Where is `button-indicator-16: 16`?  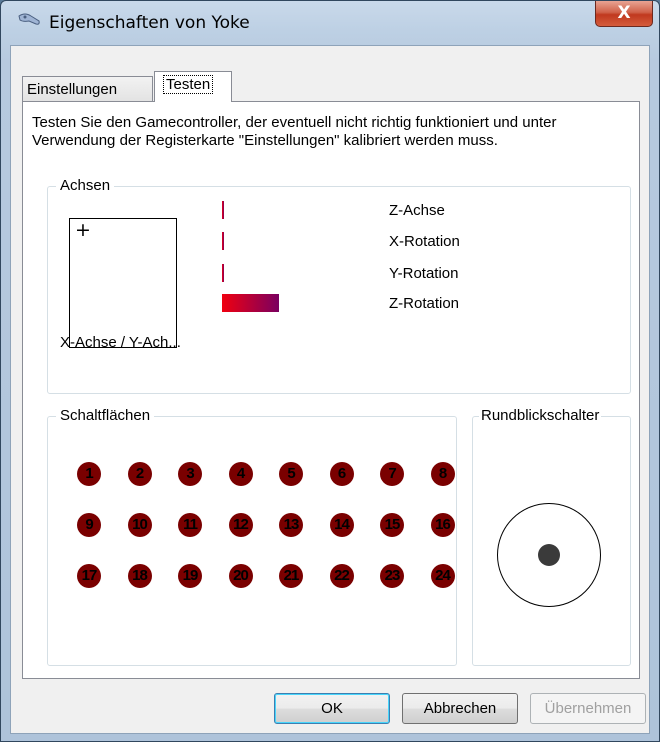 button-indicator-16: 16 is located at coordinates (442, 525).